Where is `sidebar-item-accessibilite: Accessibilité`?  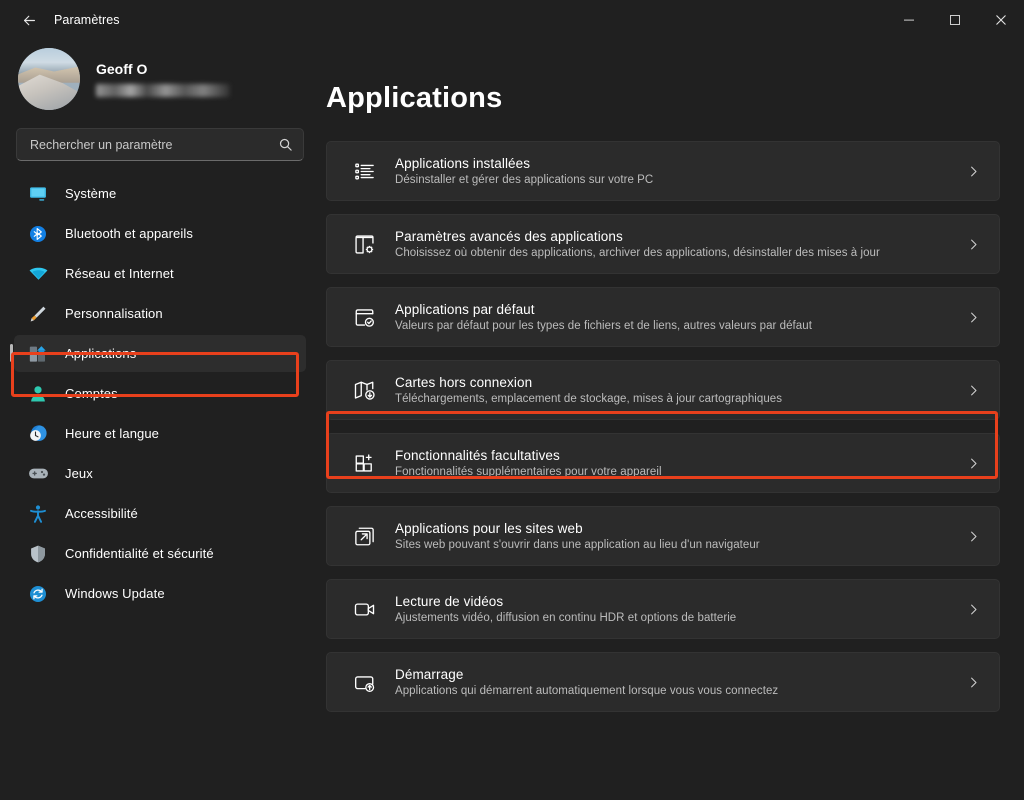
sidebar-item-accessibilite: Accessibilité is located at coordinates (160, 513).